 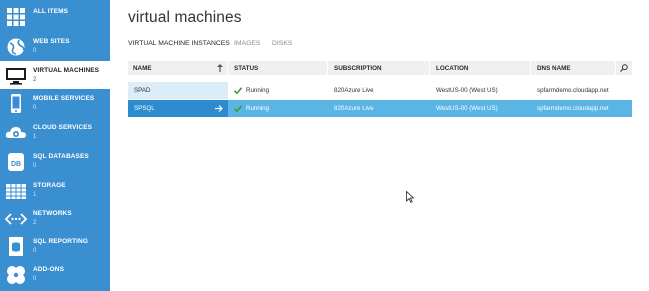 I want to click on svg-text: DB, so click(x=16, y=164).